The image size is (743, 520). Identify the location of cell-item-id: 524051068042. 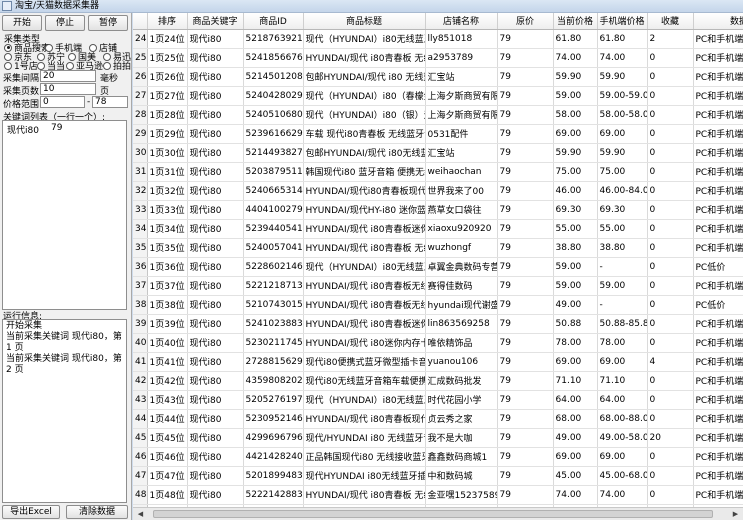
(273, 115).